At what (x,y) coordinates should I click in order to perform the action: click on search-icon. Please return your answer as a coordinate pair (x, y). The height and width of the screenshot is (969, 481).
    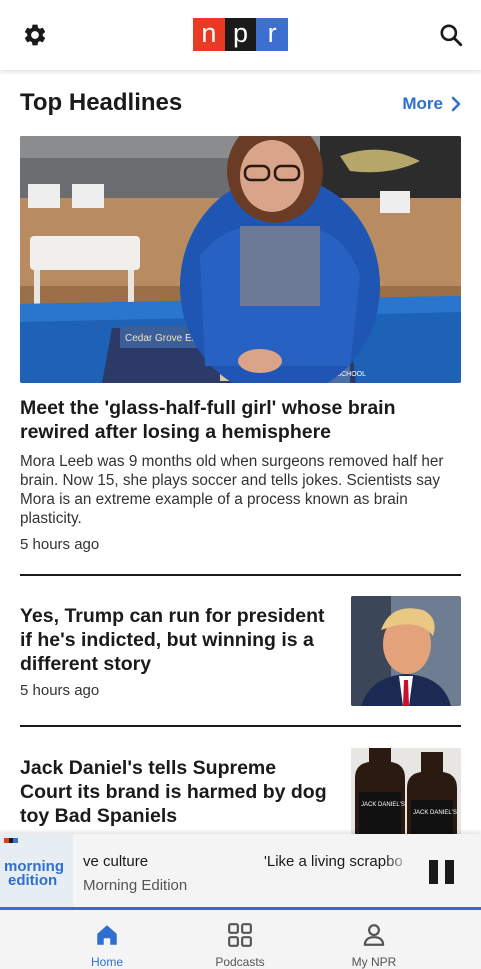
    Looking at the image, I should click on (451, 35).